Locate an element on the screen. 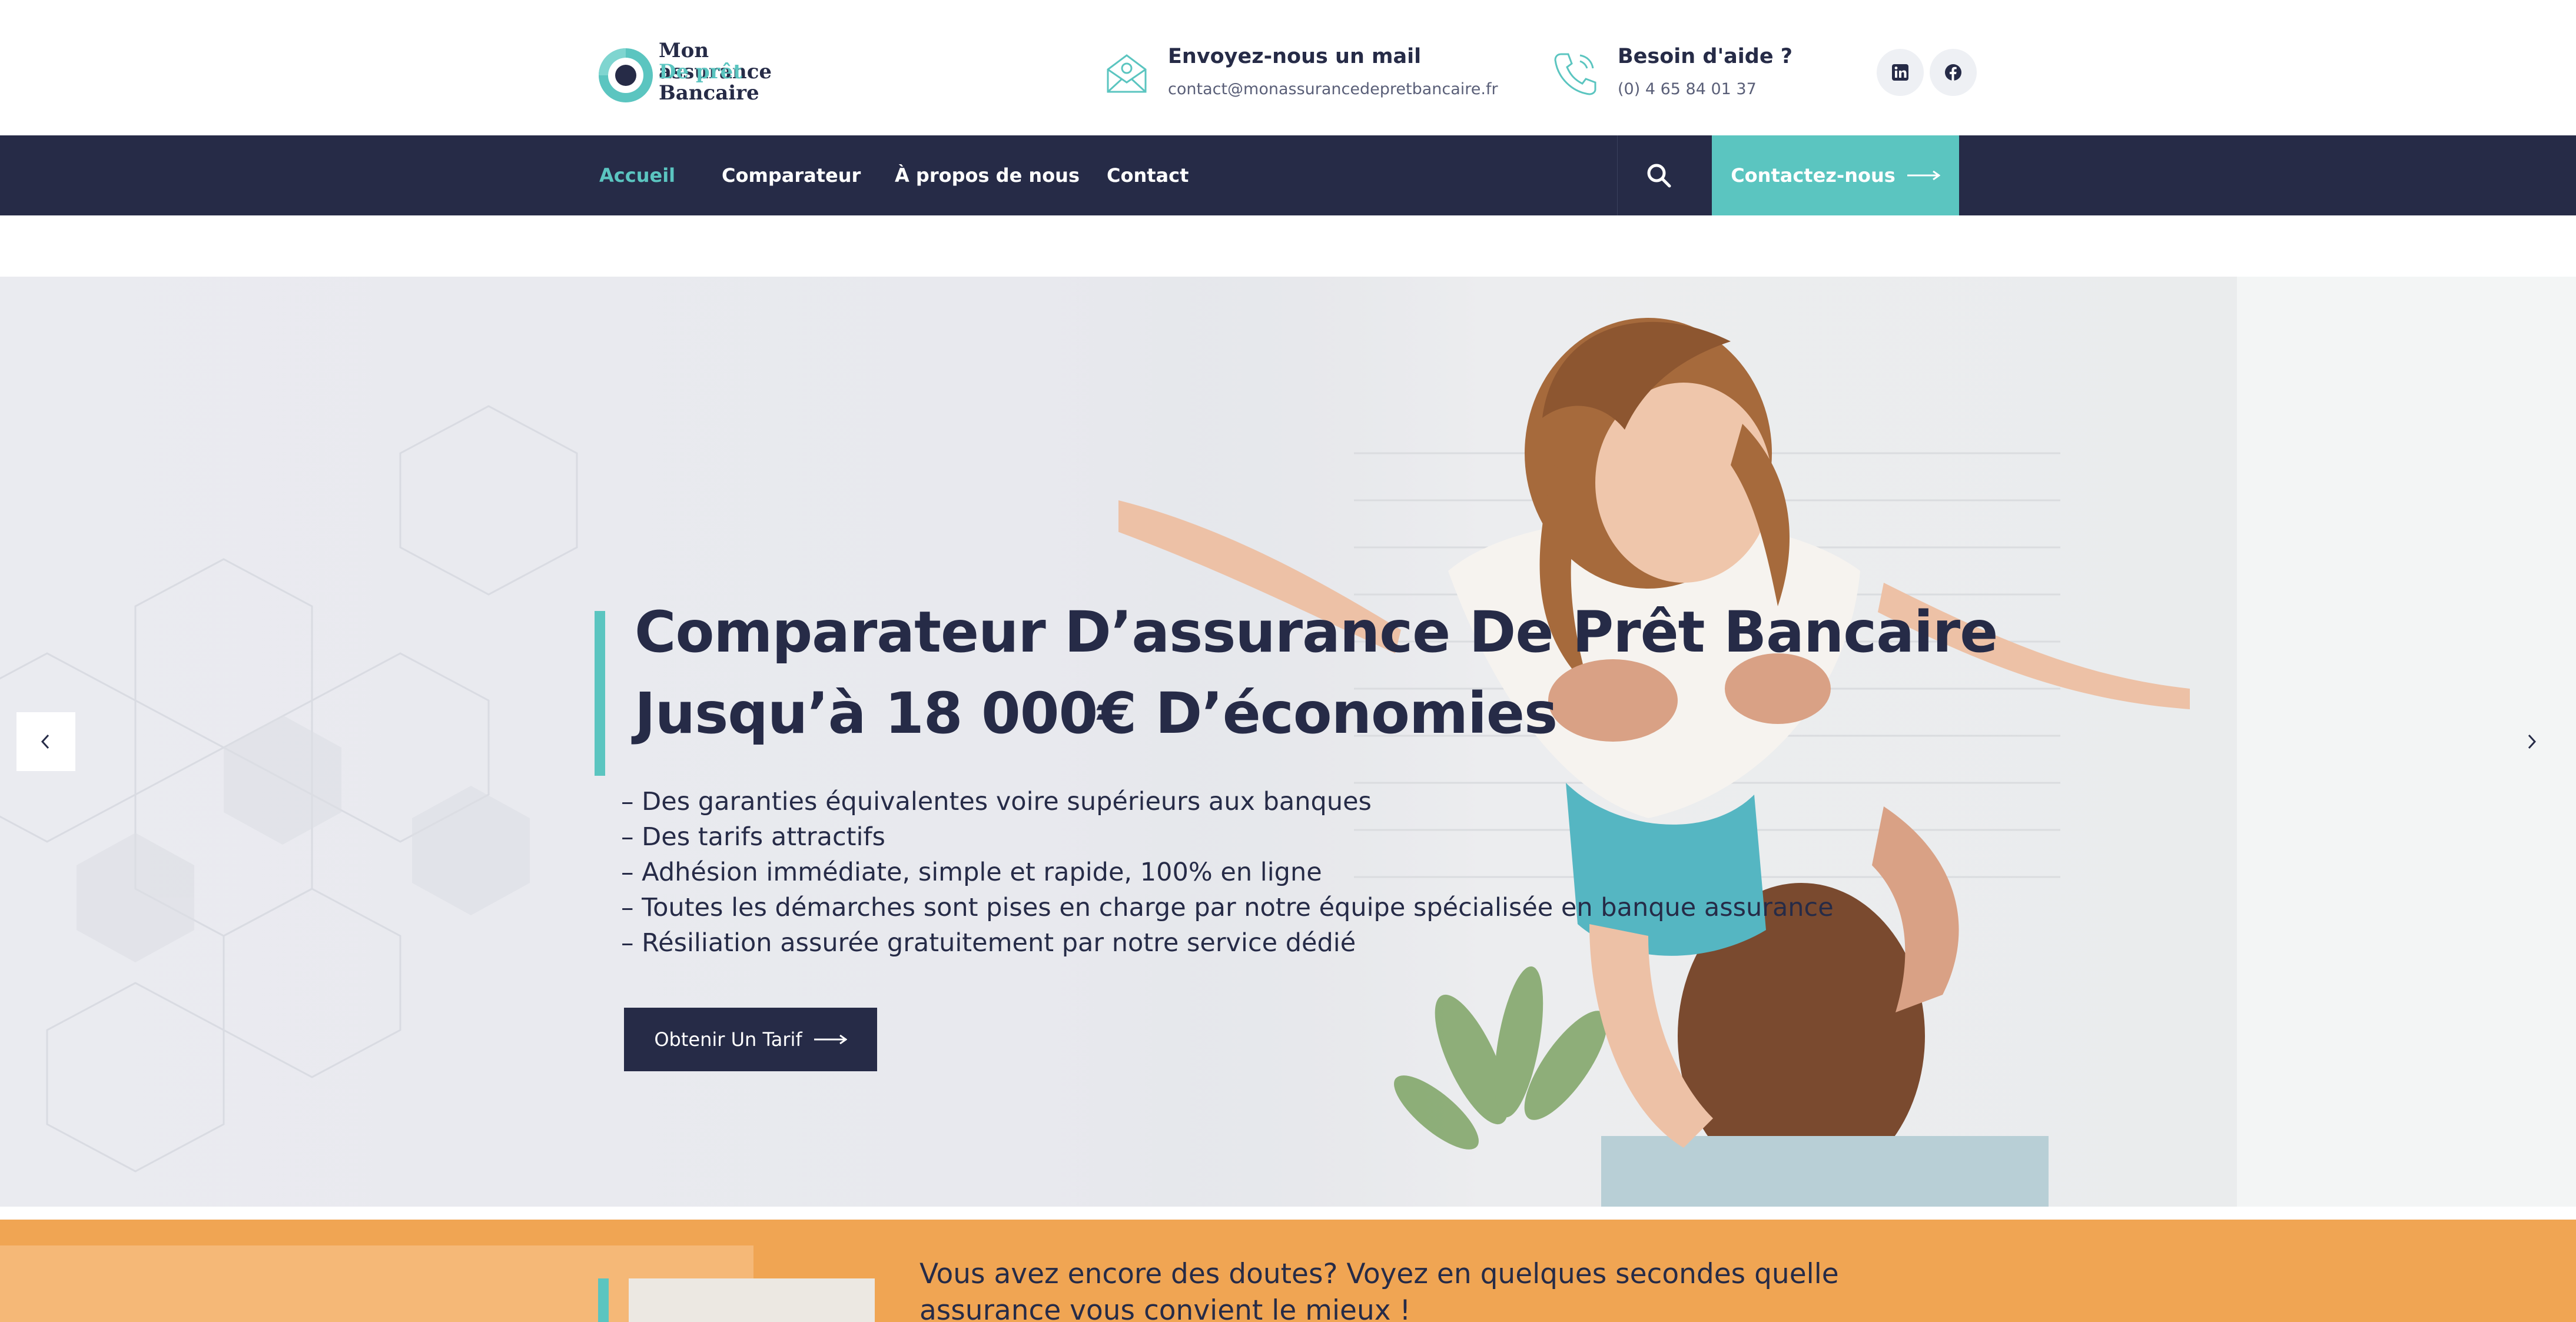 The height and width of the screenshot is (1322, 2576). logo-text-line2: De prêt is located at coordinates (700, 72).